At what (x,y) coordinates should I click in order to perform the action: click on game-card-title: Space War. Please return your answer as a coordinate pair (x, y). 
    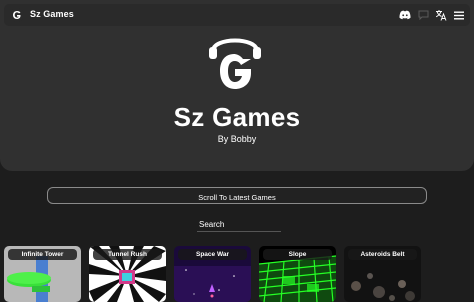
    Looking at the image, I should click on (212, 254).